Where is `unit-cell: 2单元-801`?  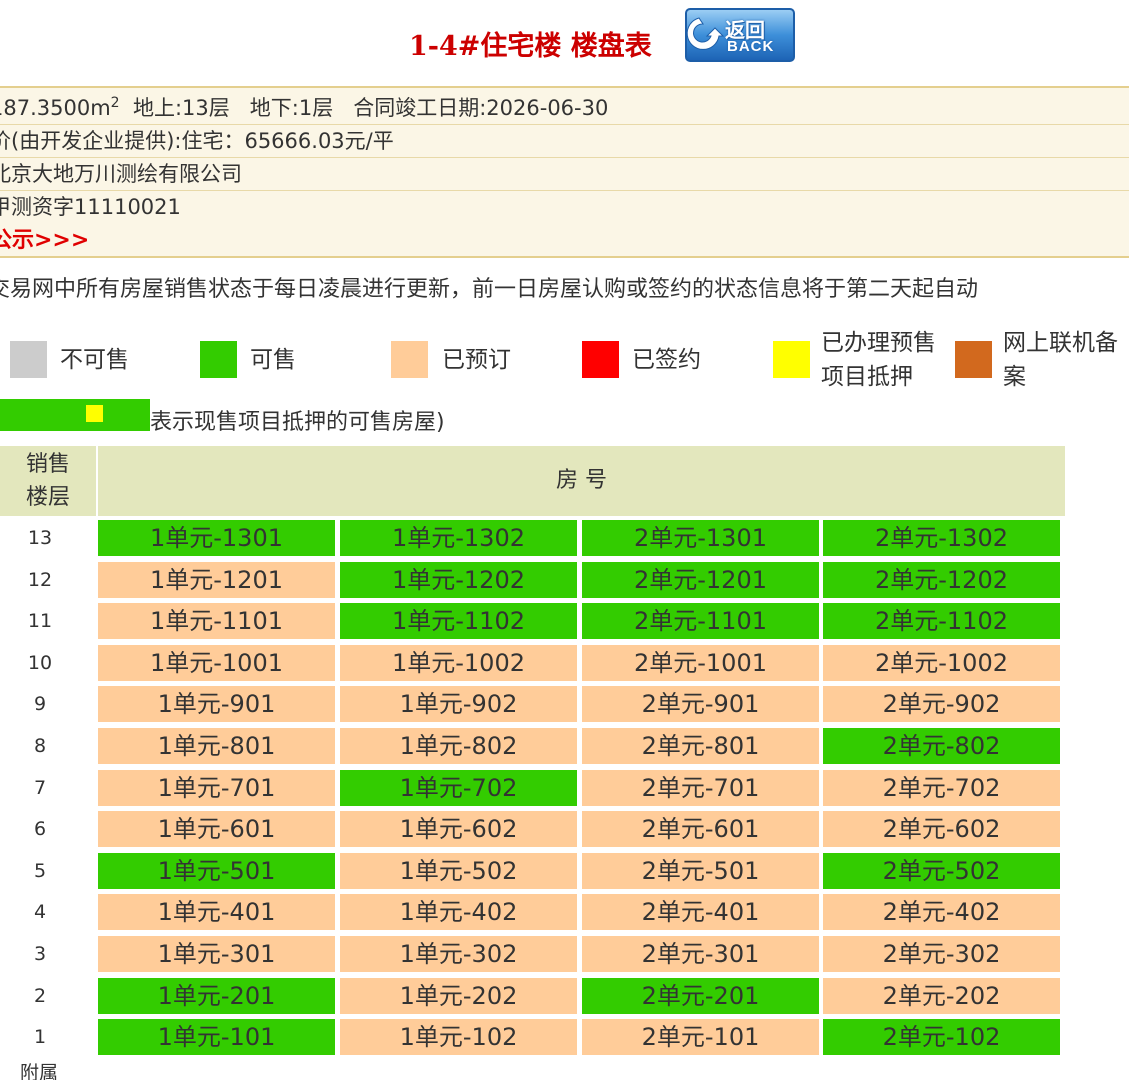 unit-cell: 2单元-801 is located at coordinates (700, 746).